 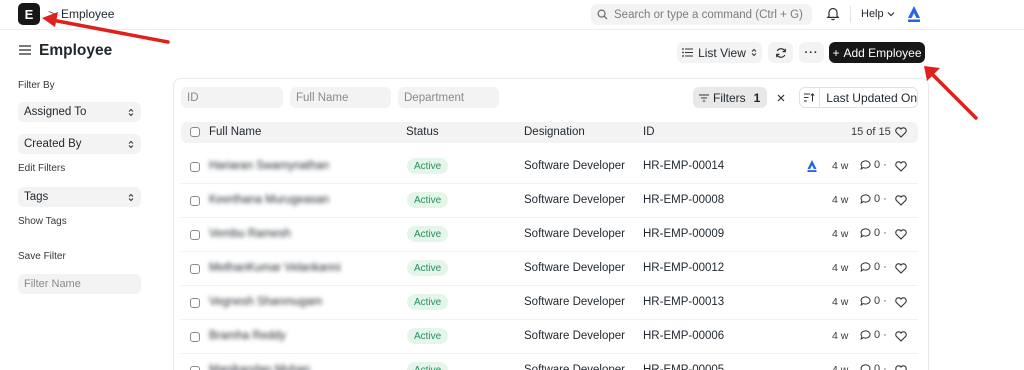 What do you see at coordinates (250, 234) in the screenshot?
I see `employee-name: Vembu Ramesh` at bounding box center [250, 234].